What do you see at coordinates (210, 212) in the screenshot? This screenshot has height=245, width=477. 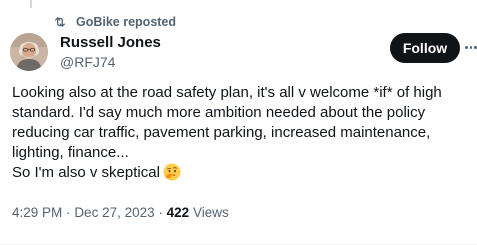 I see `views-label: Views` at bounding box center [210, 212].